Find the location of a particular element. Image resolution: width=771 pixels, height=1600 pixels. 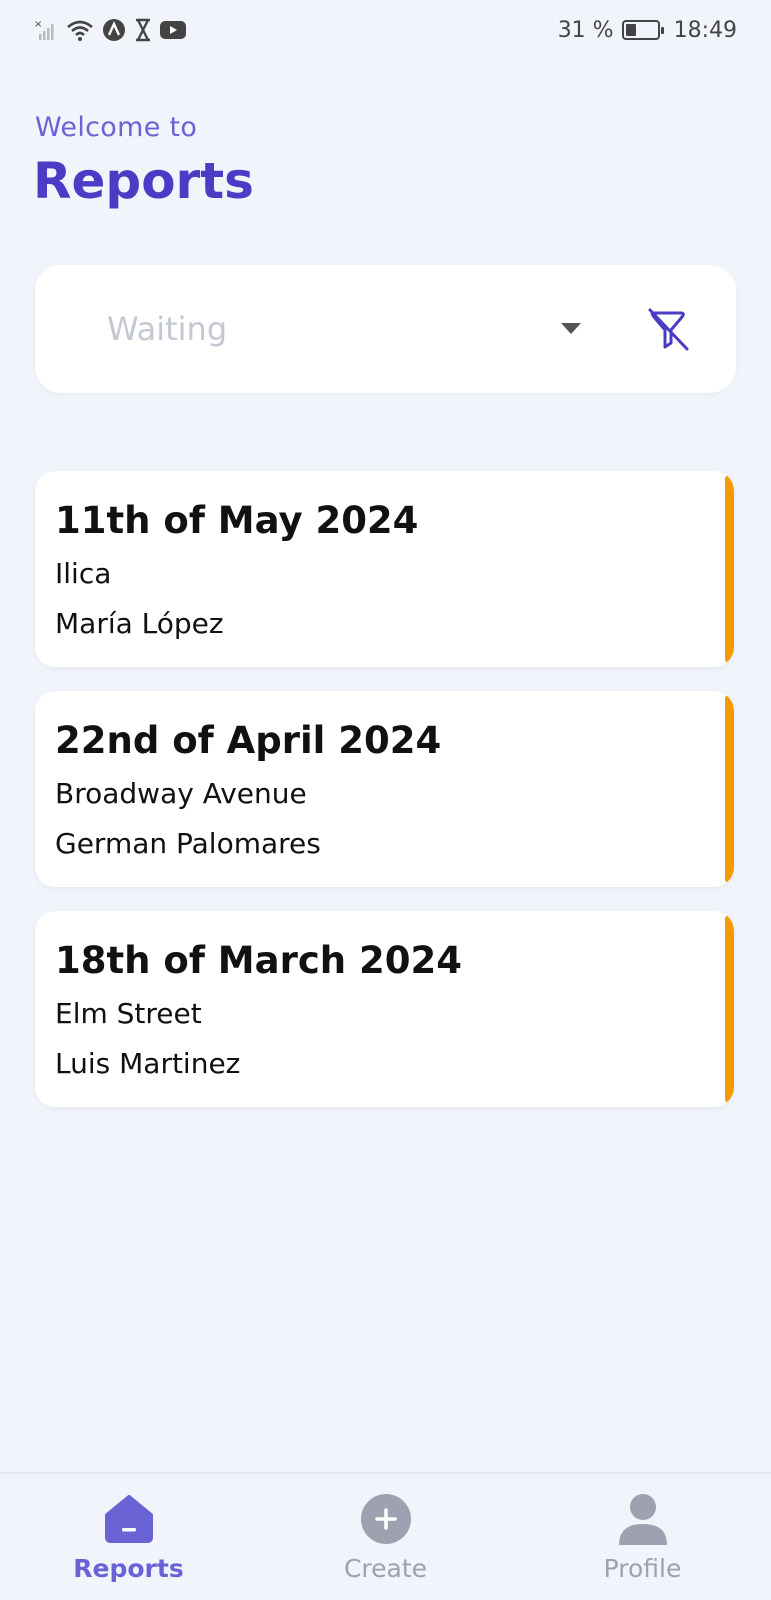

bottom-nav: Reports Create Profile is located at coordinates (385, 1536).